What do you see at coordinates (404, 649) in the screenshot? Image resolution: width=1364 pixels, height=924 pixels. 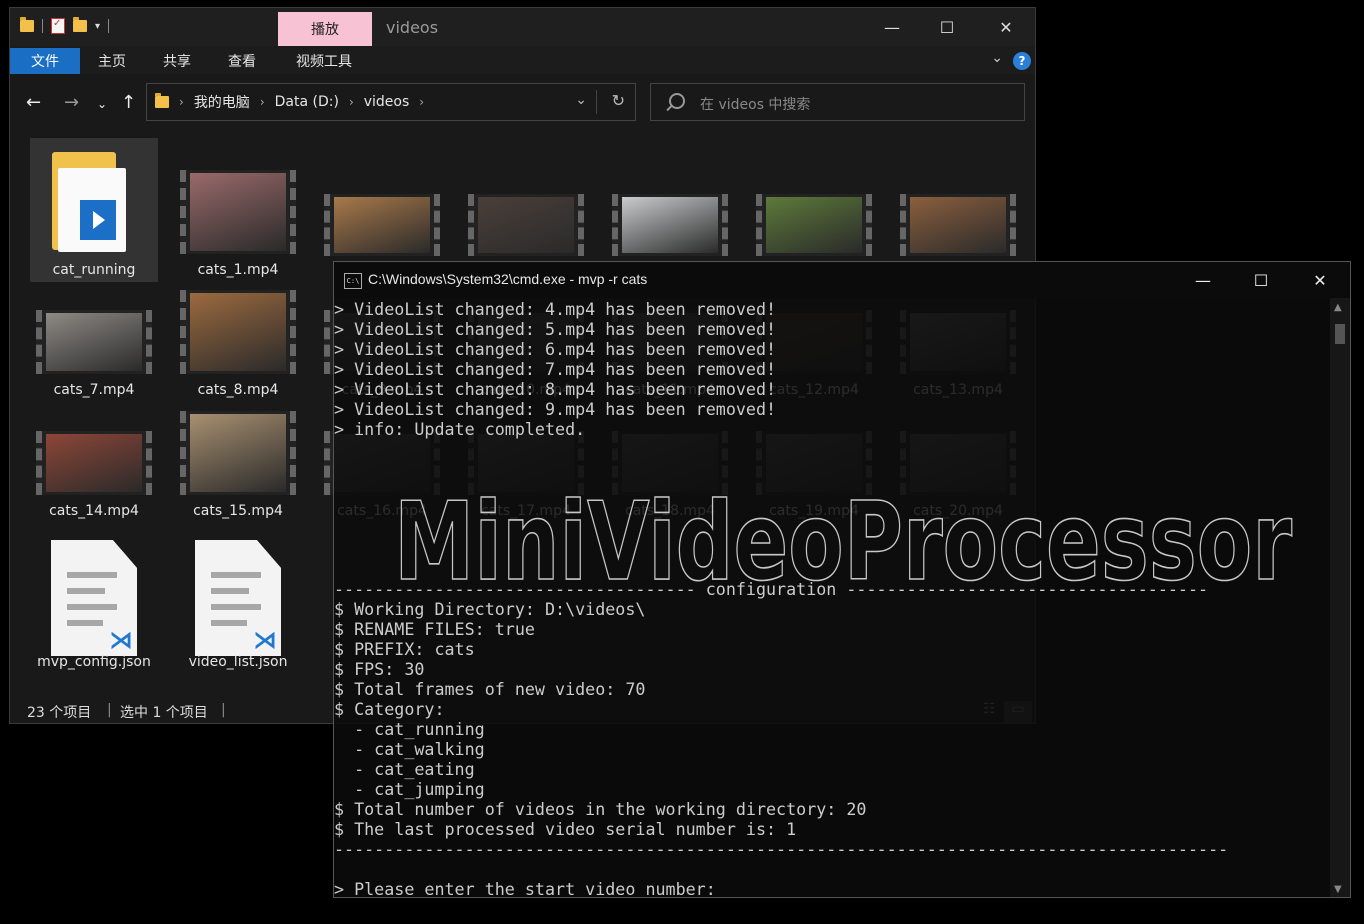 I see `config-line: $ PREFIX: cats` at bounding box center [404, 649].